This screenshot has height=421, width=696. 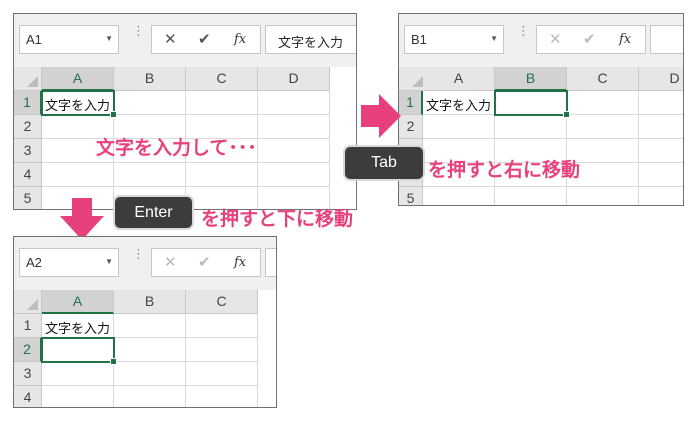 I want to click on formula-bar: A2 ▼ ⋮ ✕ ✔ fx, so click(x=145, y=263).